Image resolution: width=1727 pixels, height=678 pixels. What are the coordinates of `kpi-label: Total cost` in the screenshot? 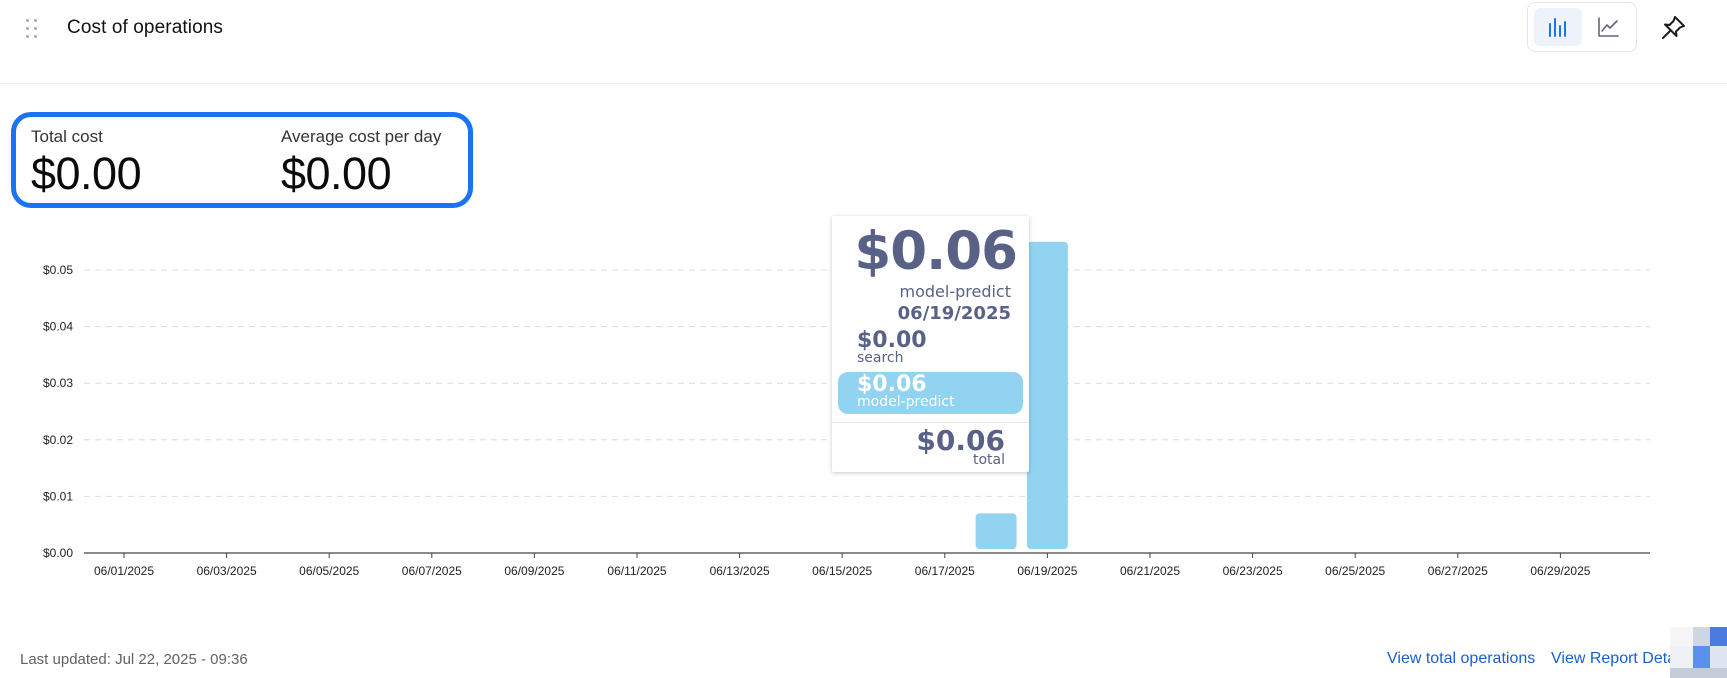 It's located at (67, 136).